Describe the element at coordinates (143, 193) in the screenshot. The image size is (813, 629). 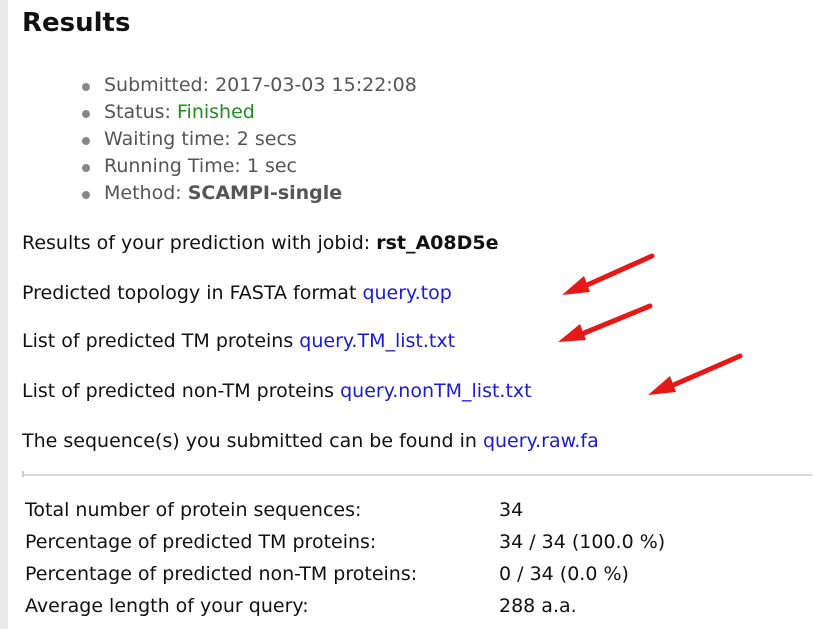
I see `method-label: Method:` at that location.